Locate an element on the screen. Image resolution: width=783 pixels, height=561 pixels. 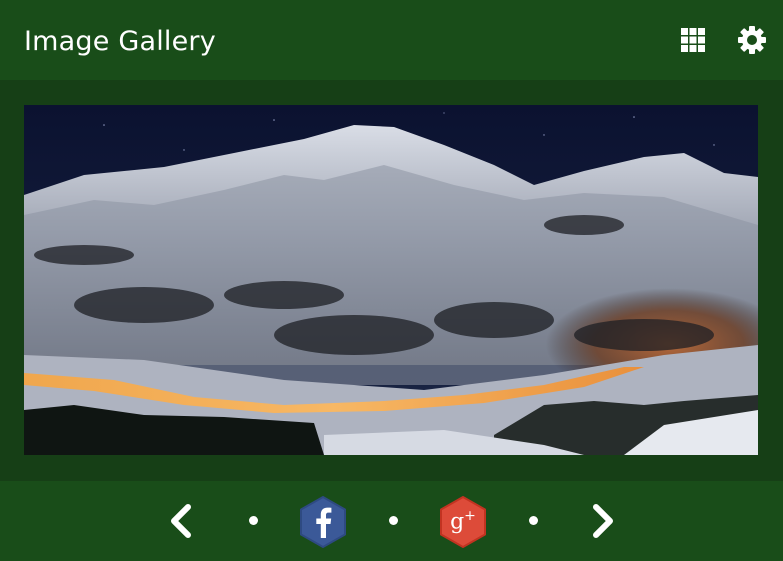
gear-icon is located at coordinates (752, 40).